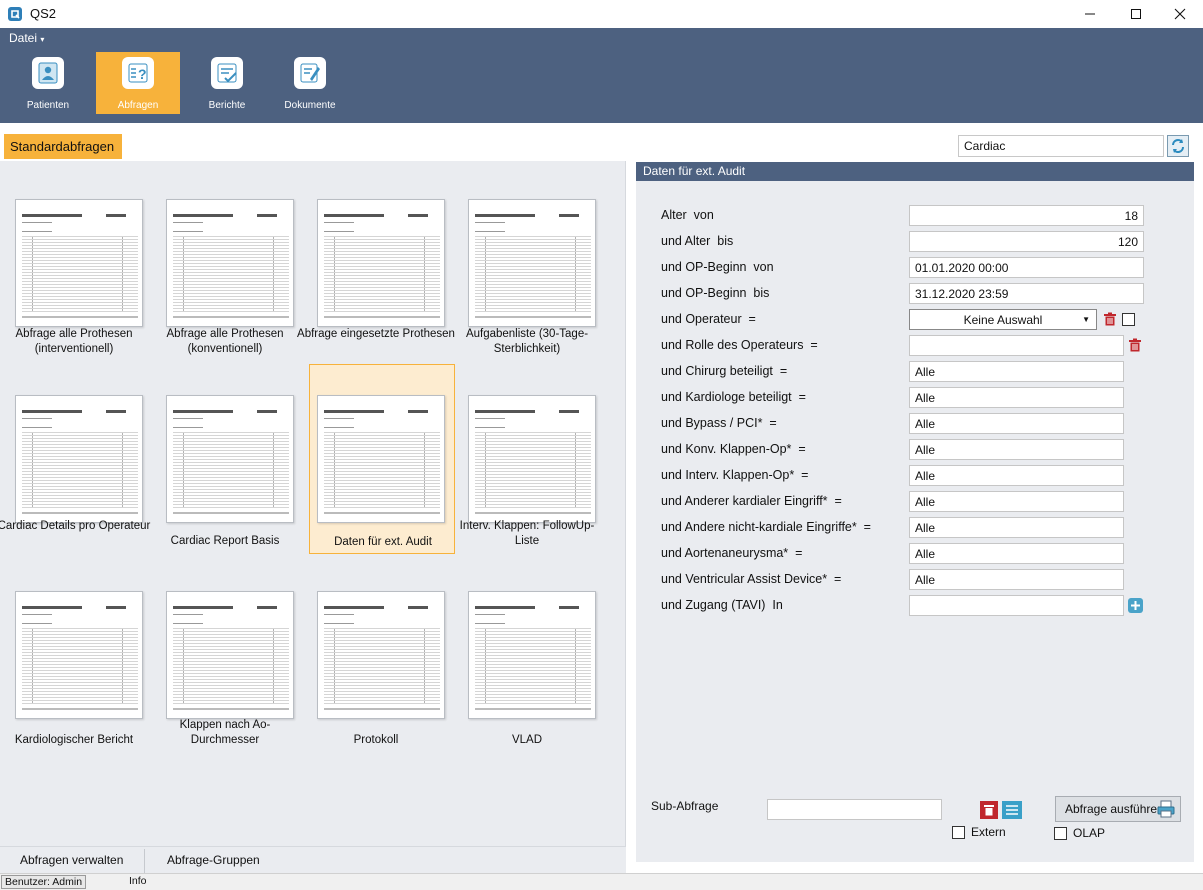 This screenshot has height=890, width=1203. Describe the element at coordinates (225, 732) in the screenshot. I see `query-tile-label: Klappen nach Ao-Durchmesser` at that location.